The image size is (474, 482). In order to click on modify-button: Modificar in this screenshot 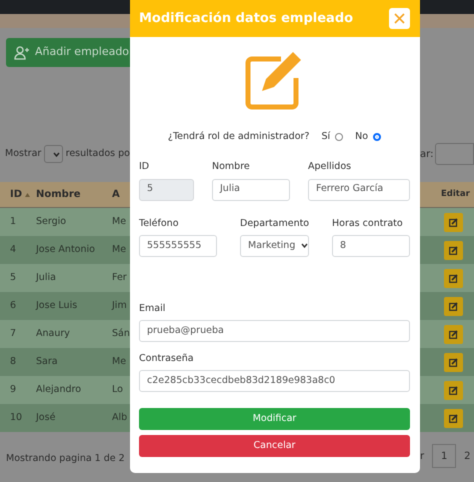, I will do `click(274, 419)`.